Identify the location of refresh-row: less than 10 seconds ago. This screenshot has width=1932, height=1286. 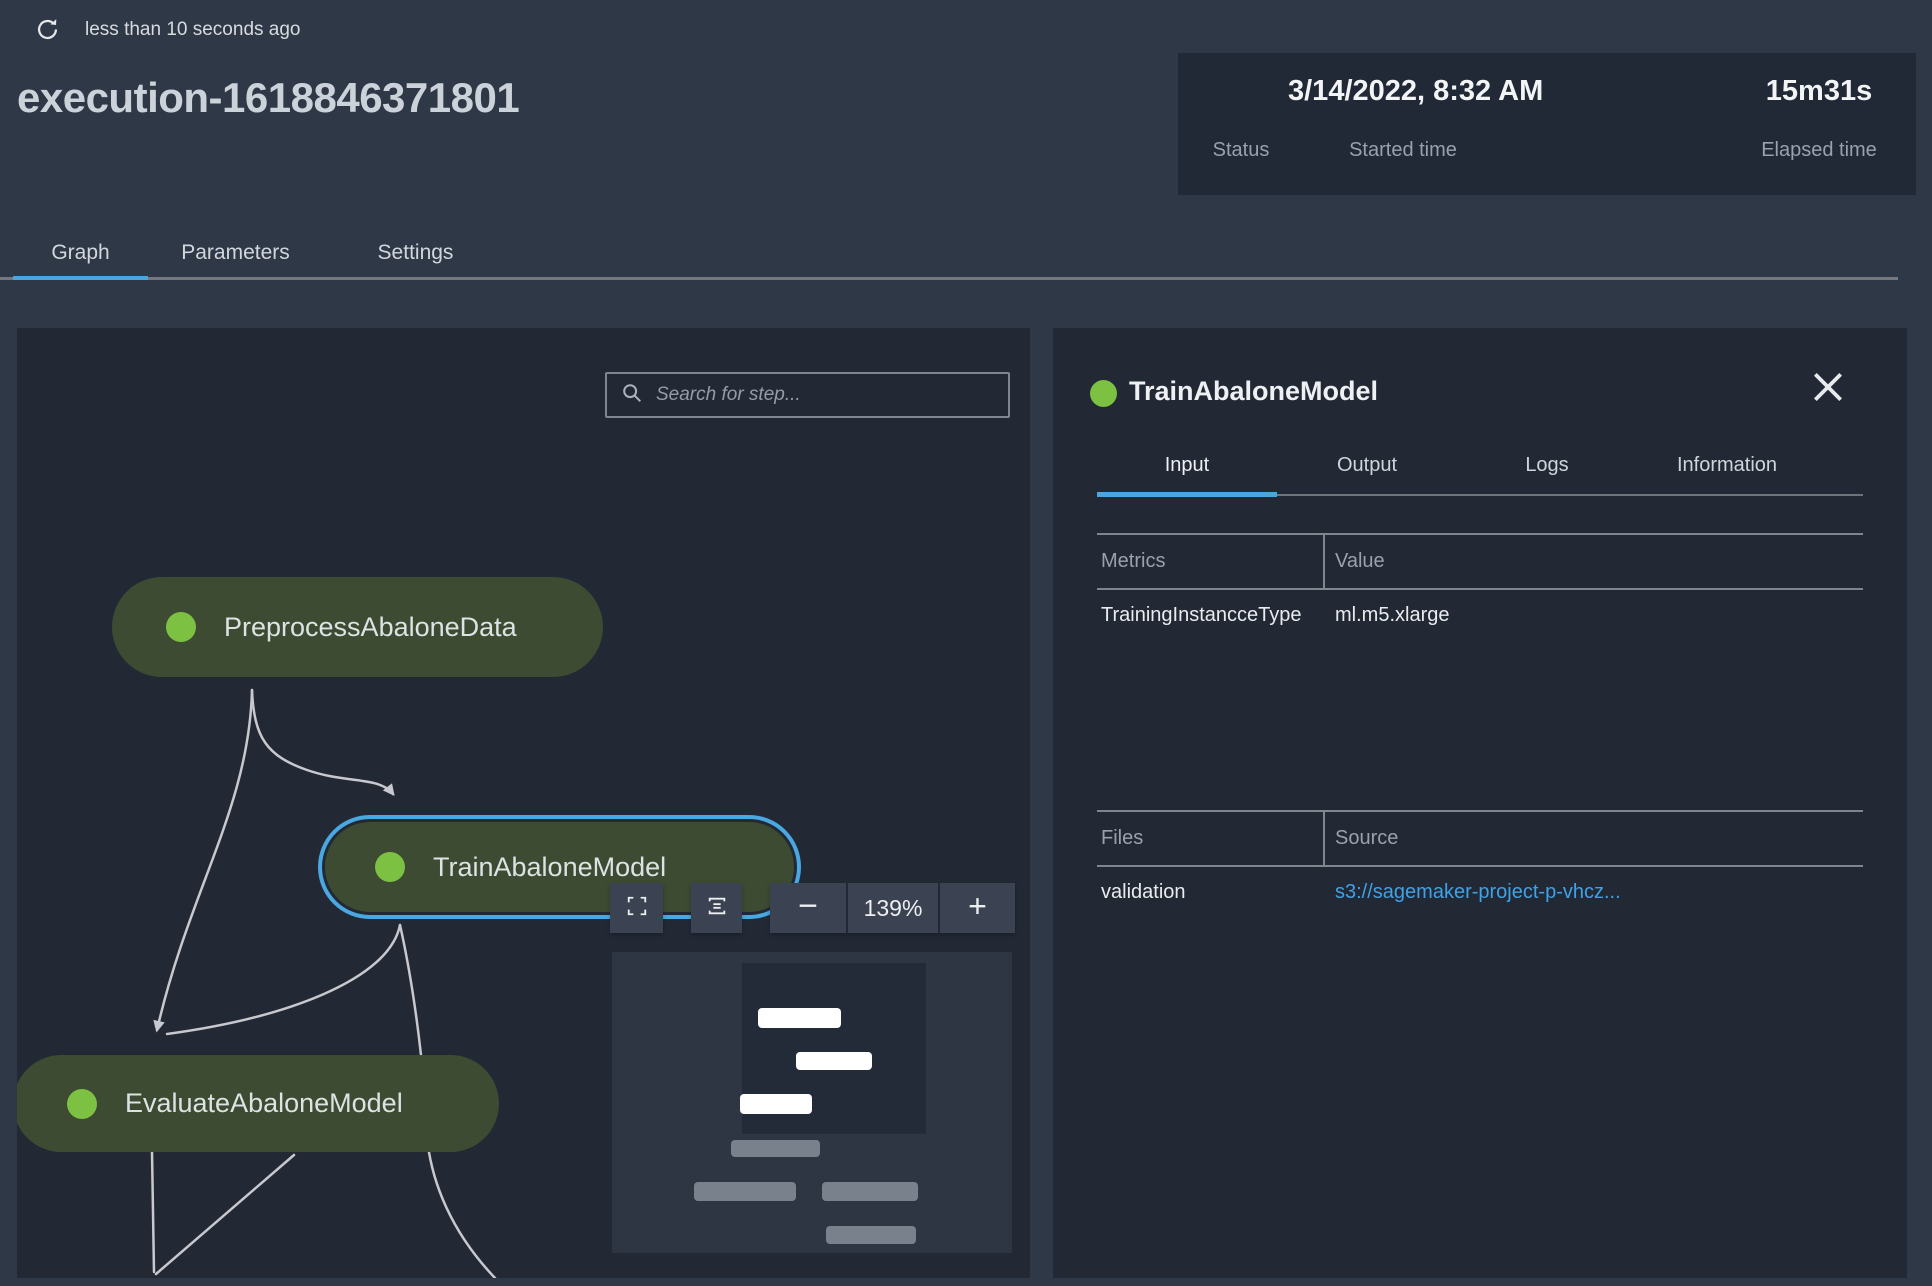
(167, 29).